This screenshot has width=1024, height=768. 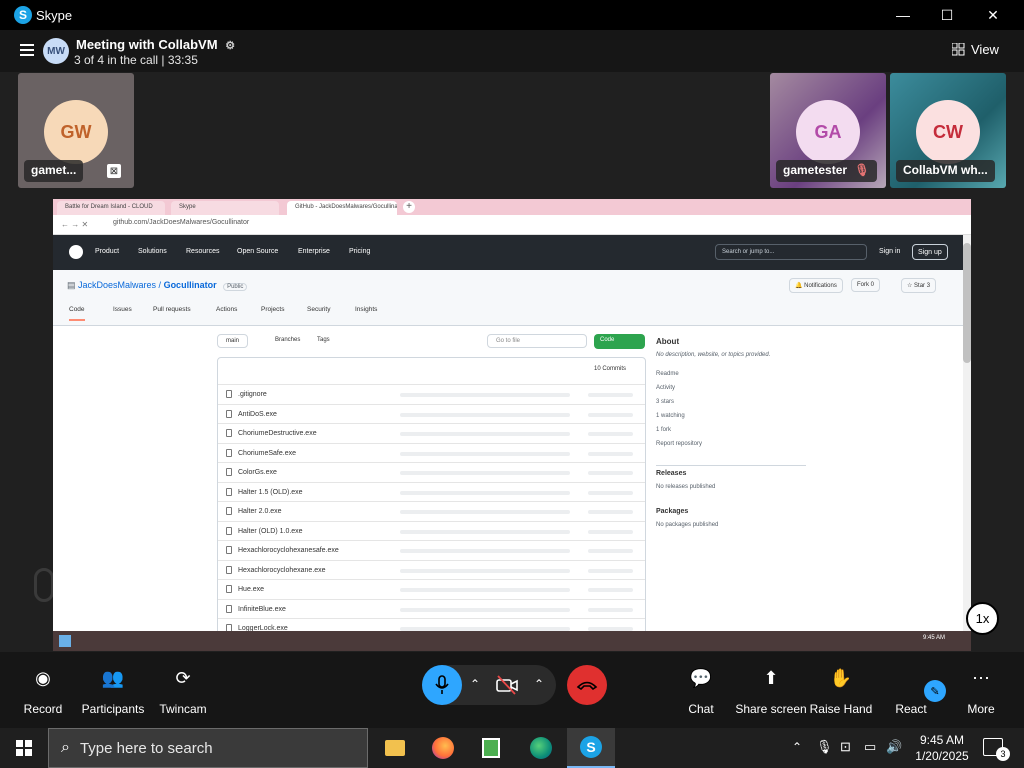 What do you see at coordinates (431, 550) in the screenshot?
I see `file-row: Hexachlorocyclohexanesafe.exe` at bounding box center [431, 550].